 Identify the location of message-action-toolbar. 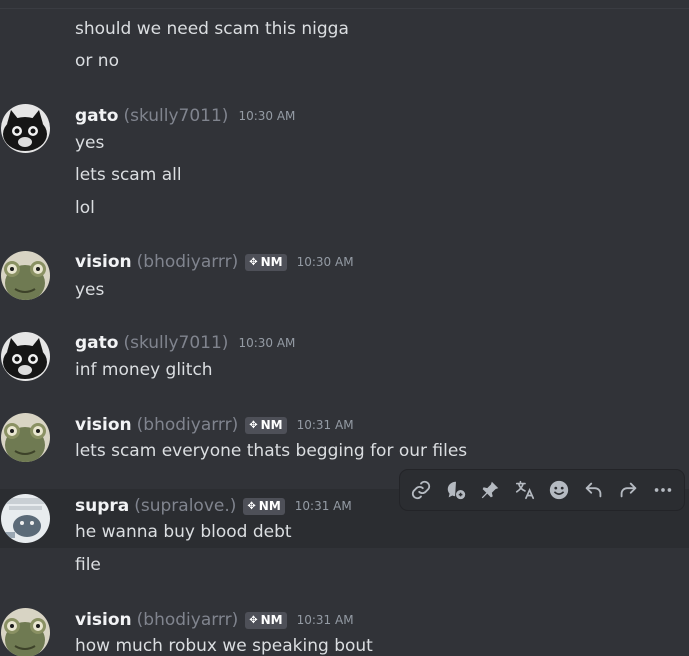
(542, 490).